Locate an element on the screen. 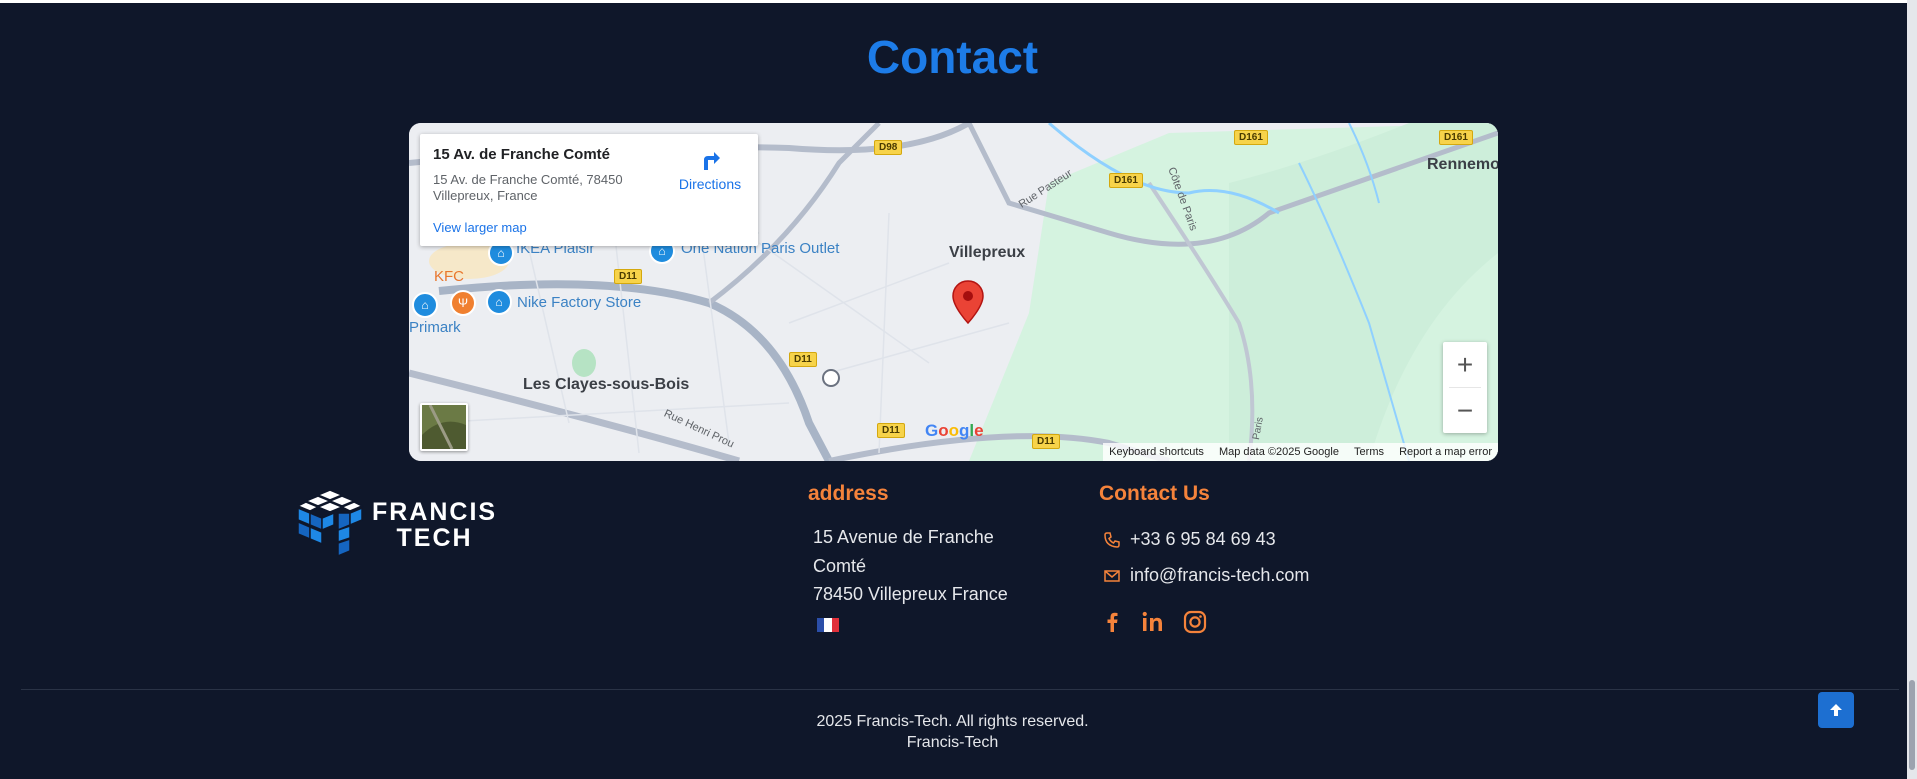 The width and height of the screenshot is (1917, 779). phone-icon is located at coordinates (1112, 539).